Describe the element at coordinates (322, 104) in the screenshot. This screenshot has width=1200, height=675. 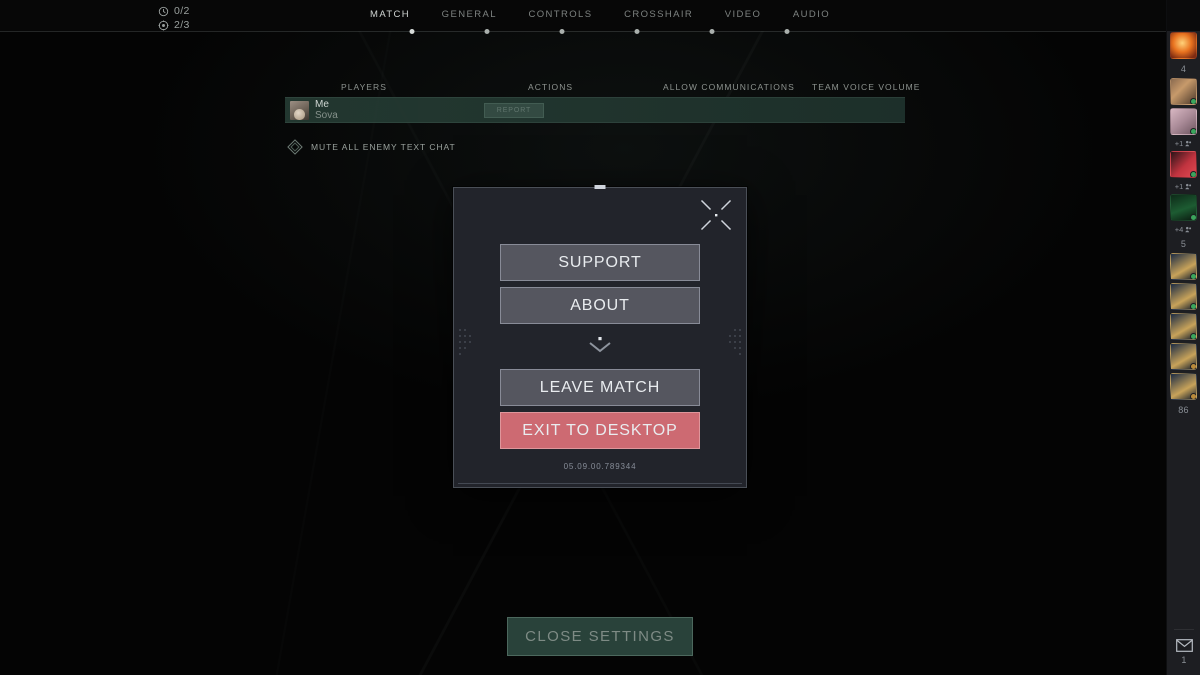
I see `player-name: Me` at that location.